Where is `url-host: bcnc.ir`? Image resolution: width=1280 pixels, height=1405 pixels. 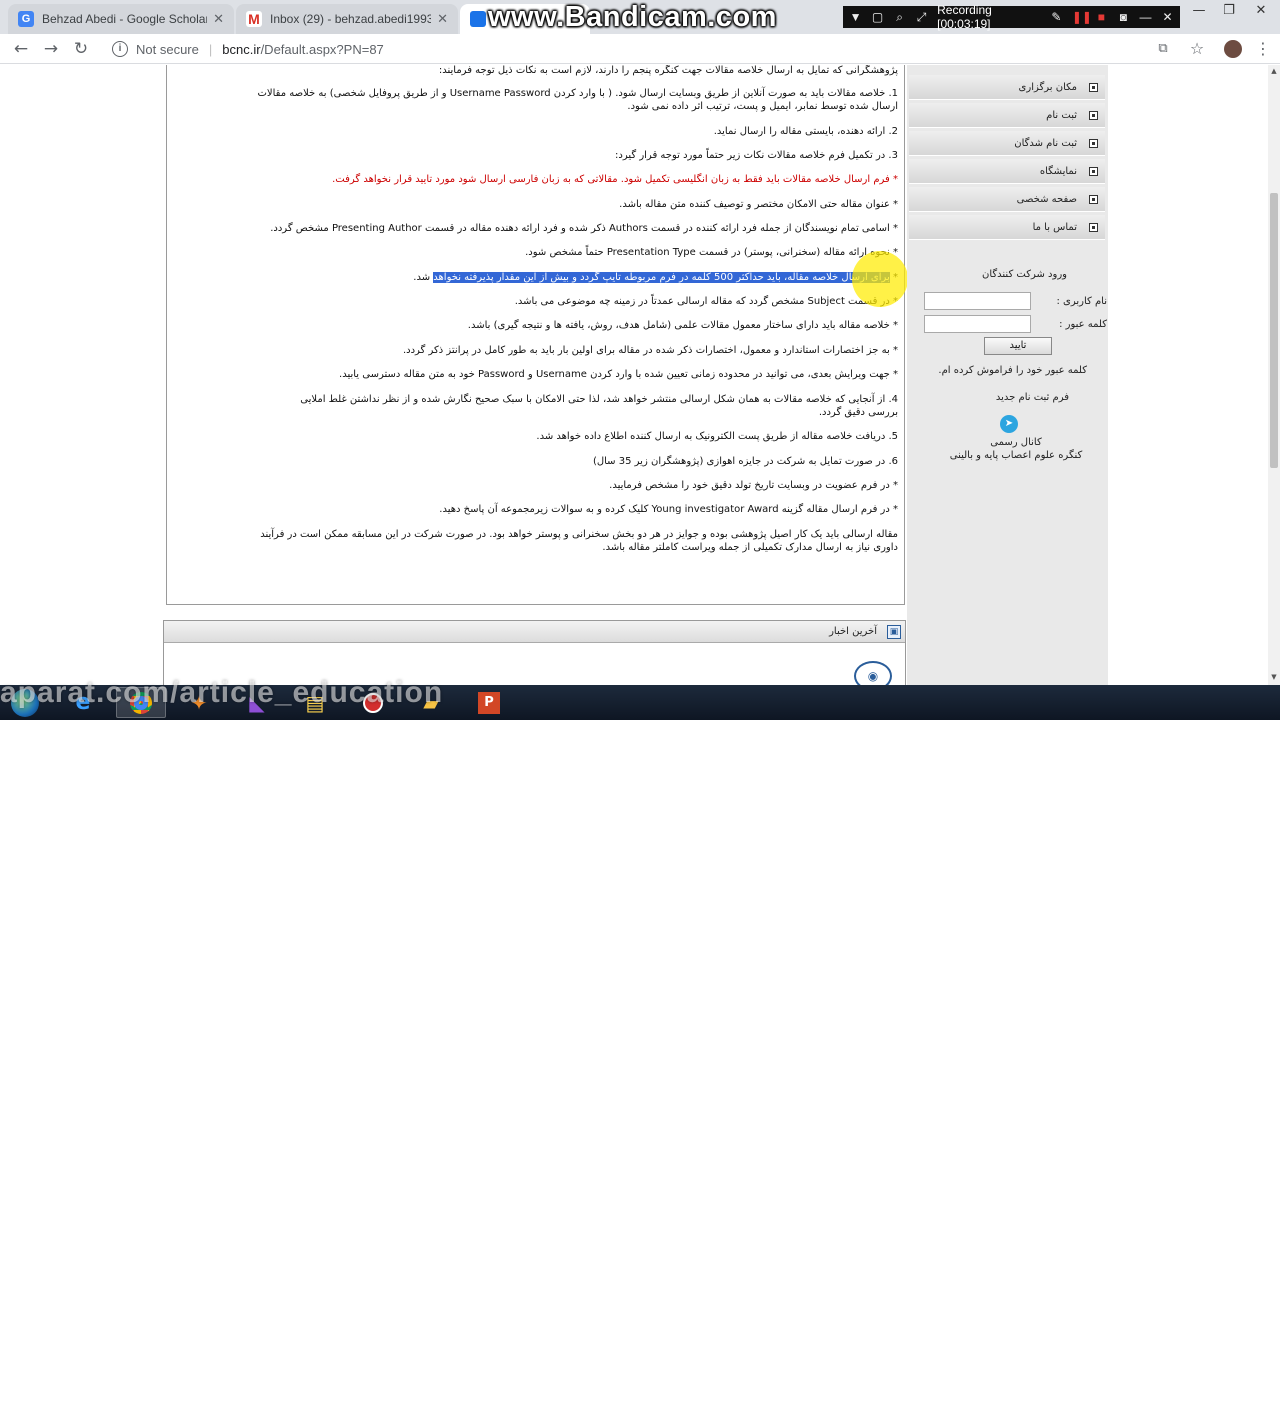 url-host: bcnc.ir is located at coordinates (241, 49).